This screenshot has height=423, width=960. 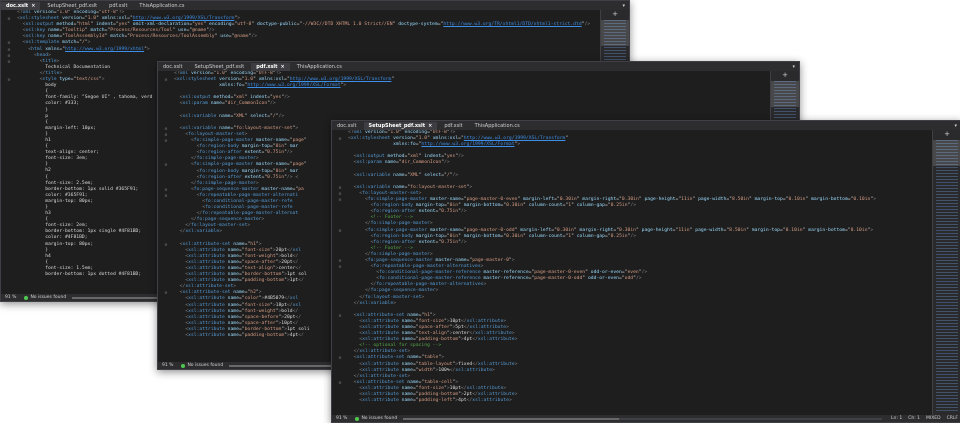 What do you see at coordinates (276, 153) in the screenshot?
I see `code-token: 0.75in` at bounding box center [276, 153].